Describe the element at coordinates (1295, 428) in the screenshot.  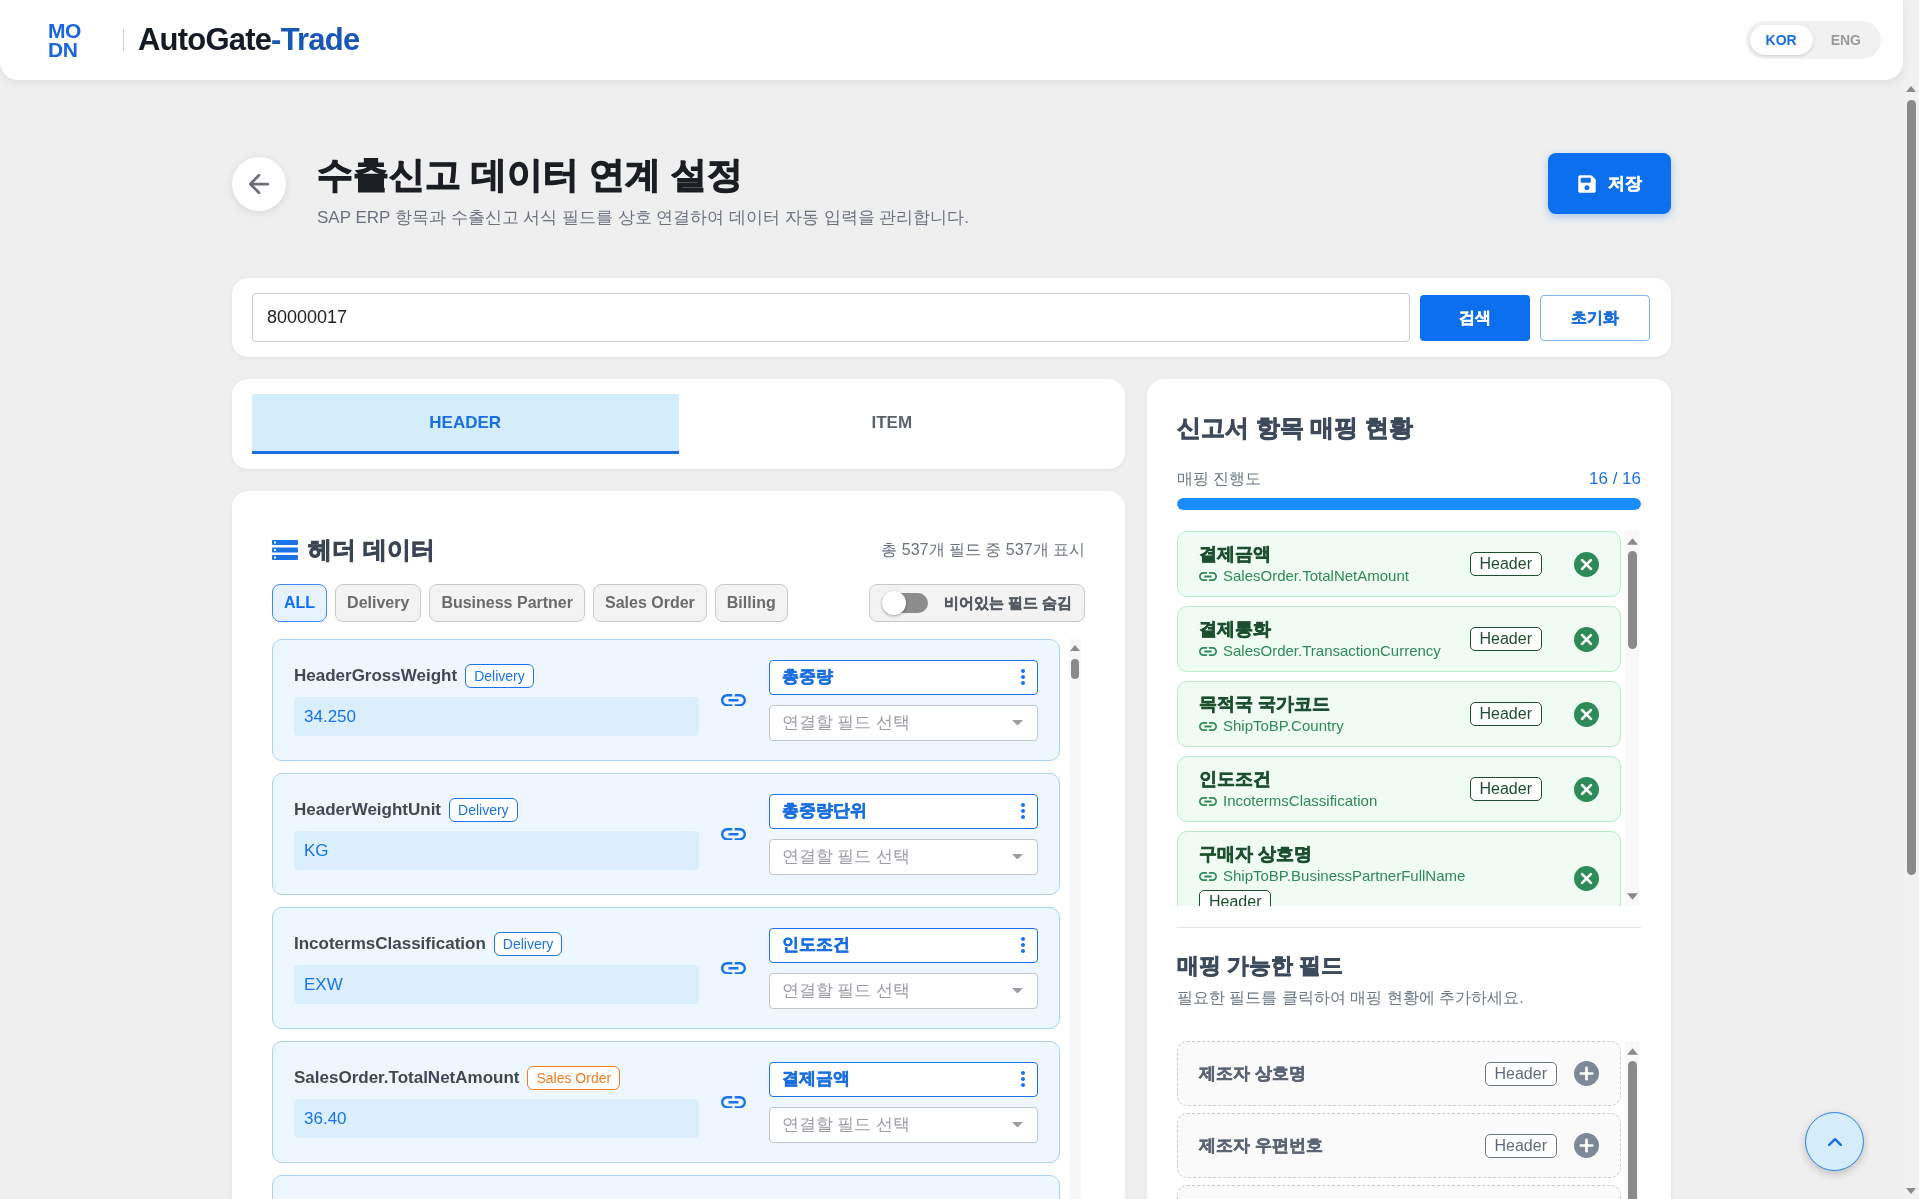
I see `panel-title: 신고서 항목 매핑 현황` at that location.